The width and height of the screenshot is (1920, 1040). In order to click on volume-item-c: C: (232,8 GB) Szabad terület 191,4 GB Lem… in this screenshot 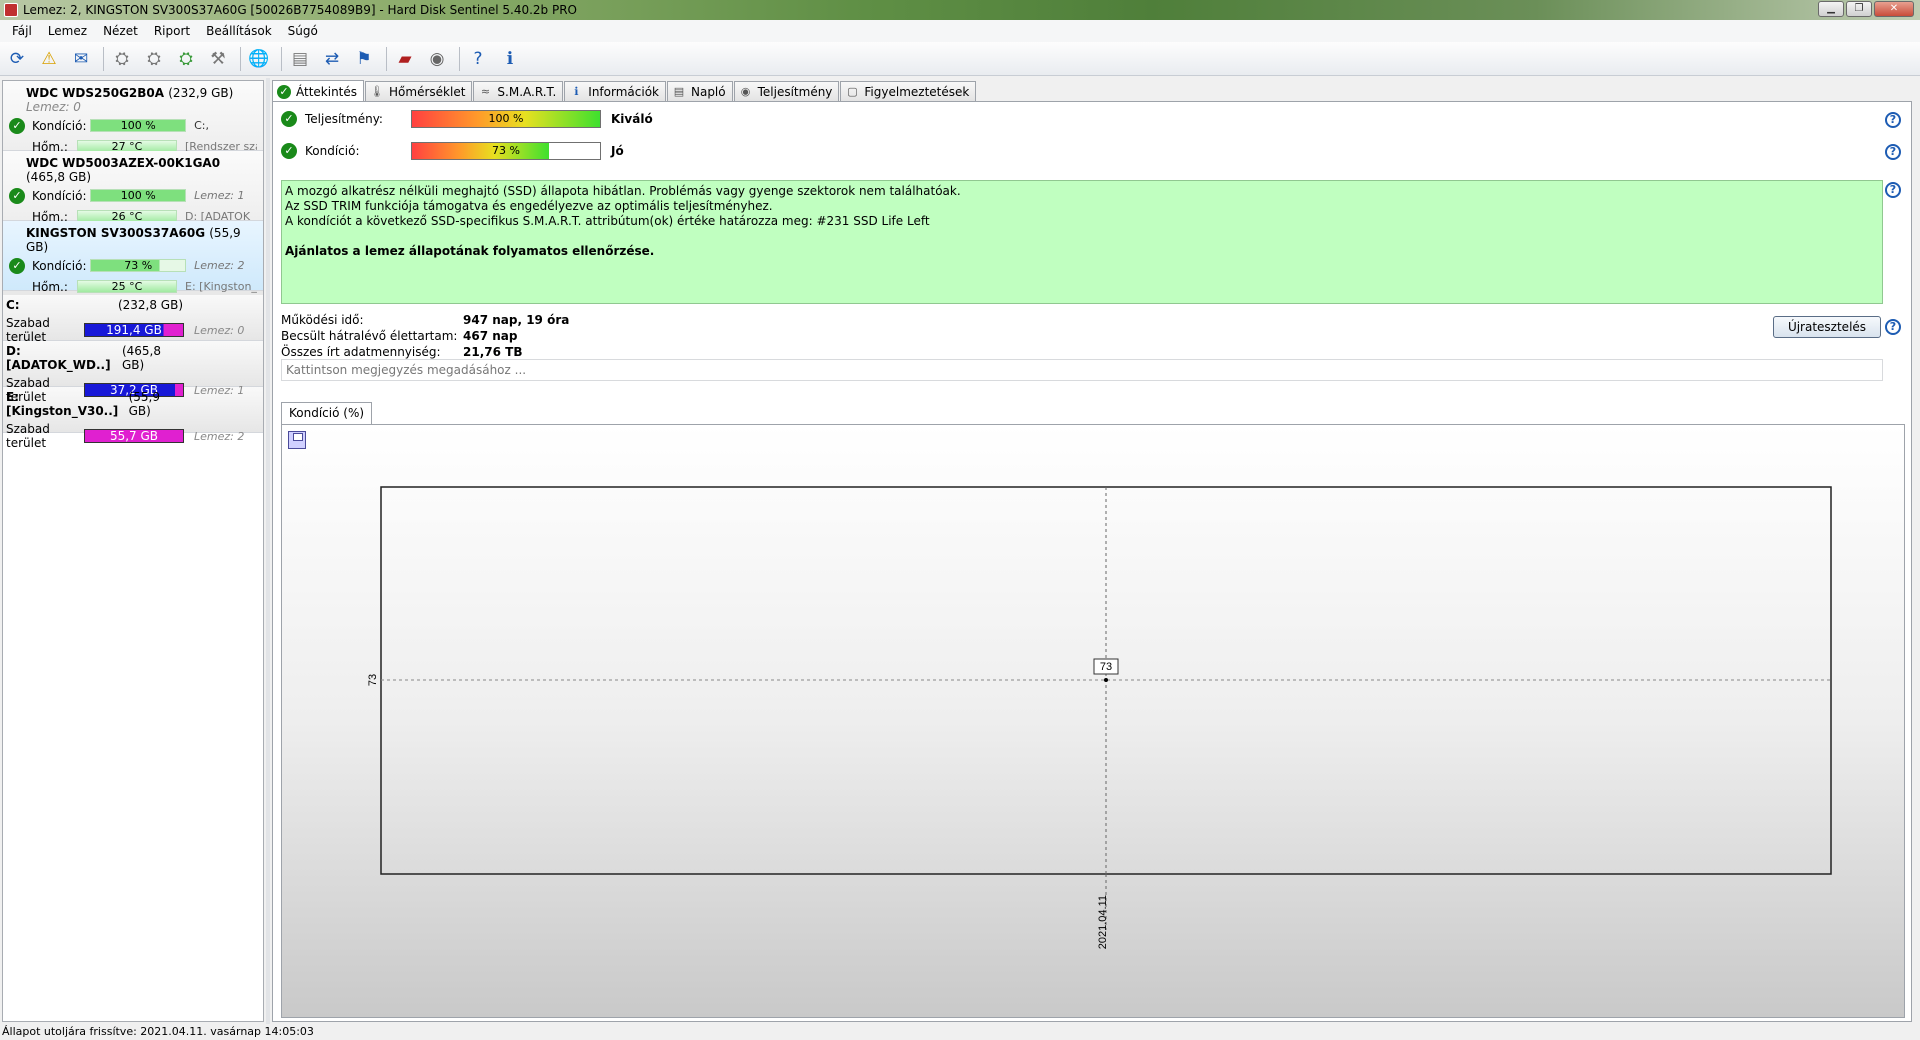, I will do `click(133, 319)`.